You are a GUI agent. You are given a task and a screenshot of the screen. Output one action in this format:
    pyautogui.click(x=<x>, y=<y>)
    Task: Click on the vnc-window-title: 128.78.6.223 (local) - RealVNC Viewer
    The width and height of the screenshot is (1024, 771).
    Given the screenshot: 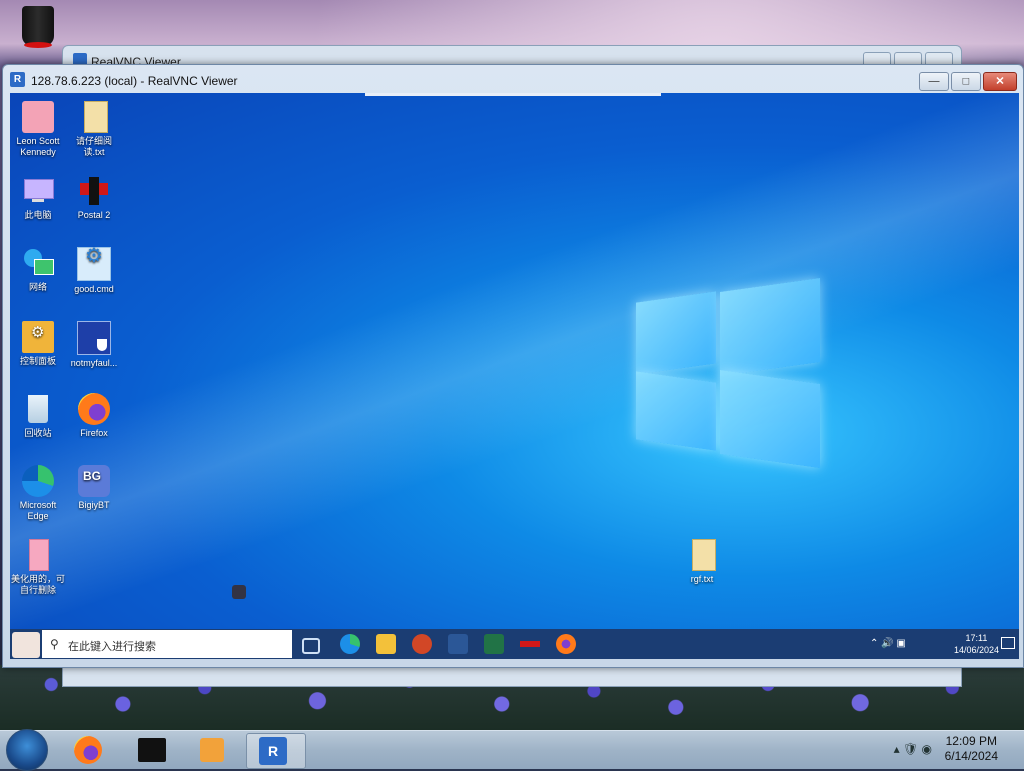 What is the action you would take?
    pyautogui.click(x=134, y=81)
    